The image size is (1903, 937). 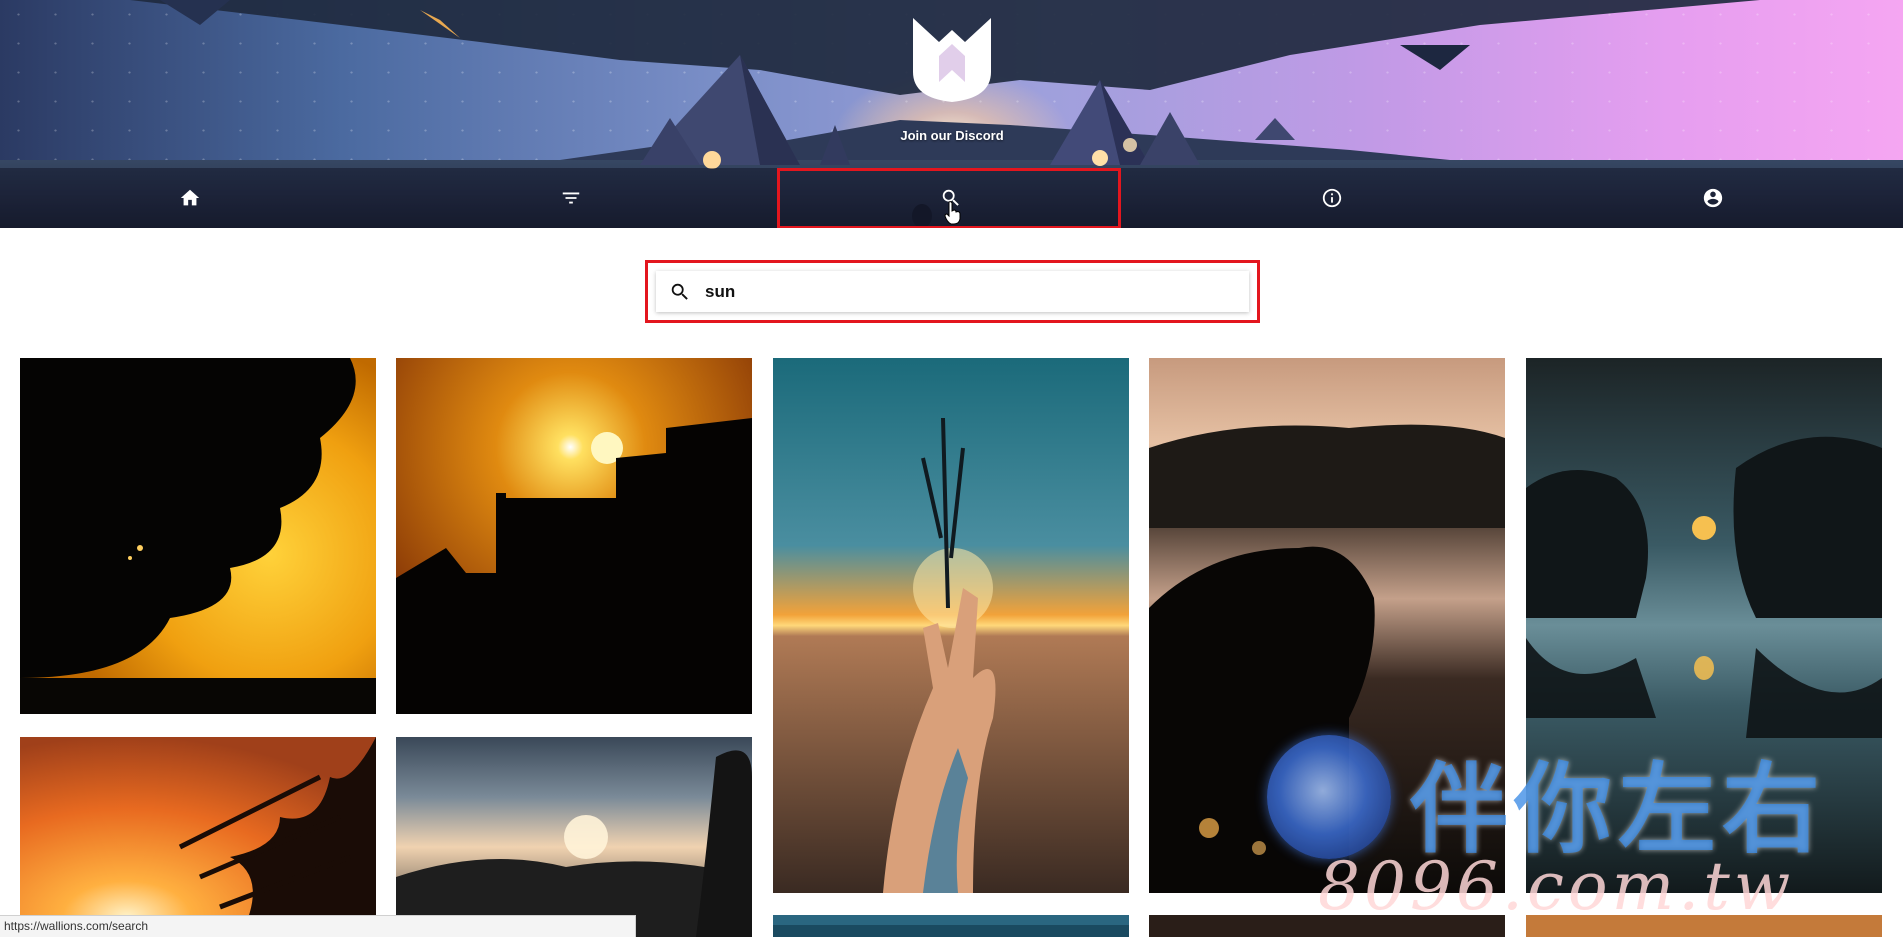 What do you see at coordinates (679, 291) in the screenshot?
I see `search-icon` at bounding box center [679, 291].